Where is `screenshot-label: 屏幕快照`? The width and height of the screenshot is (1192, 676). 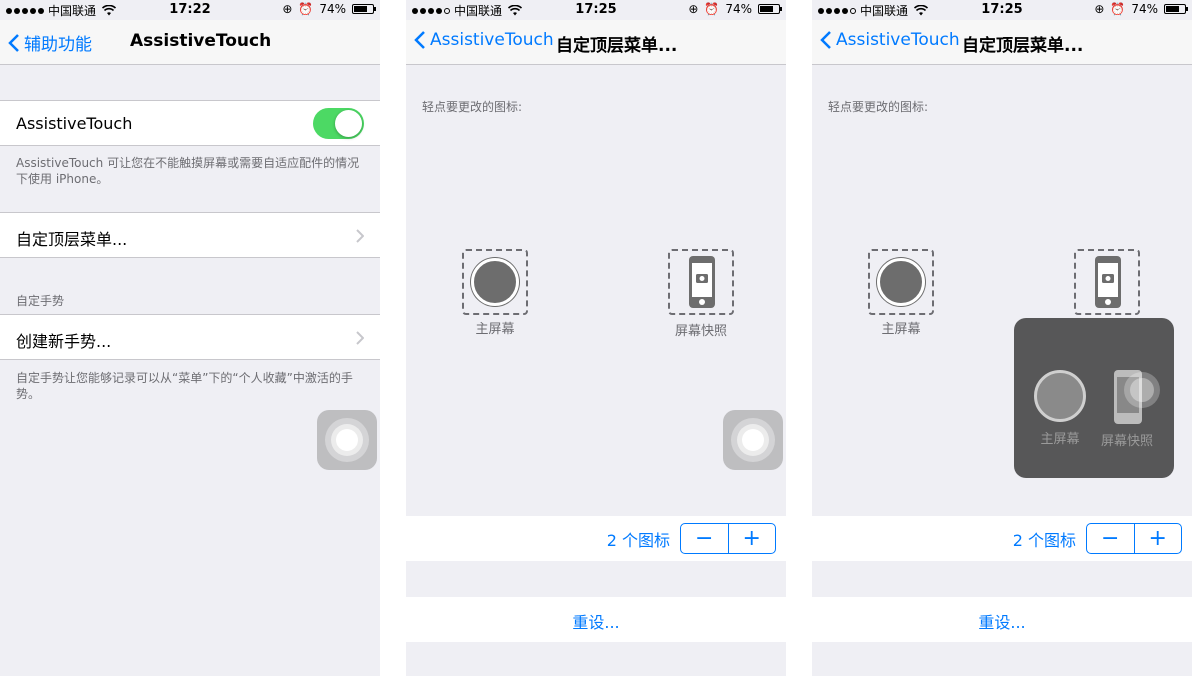 screenshot-label: 屏幕快照 is located at coordinates (700, 331).